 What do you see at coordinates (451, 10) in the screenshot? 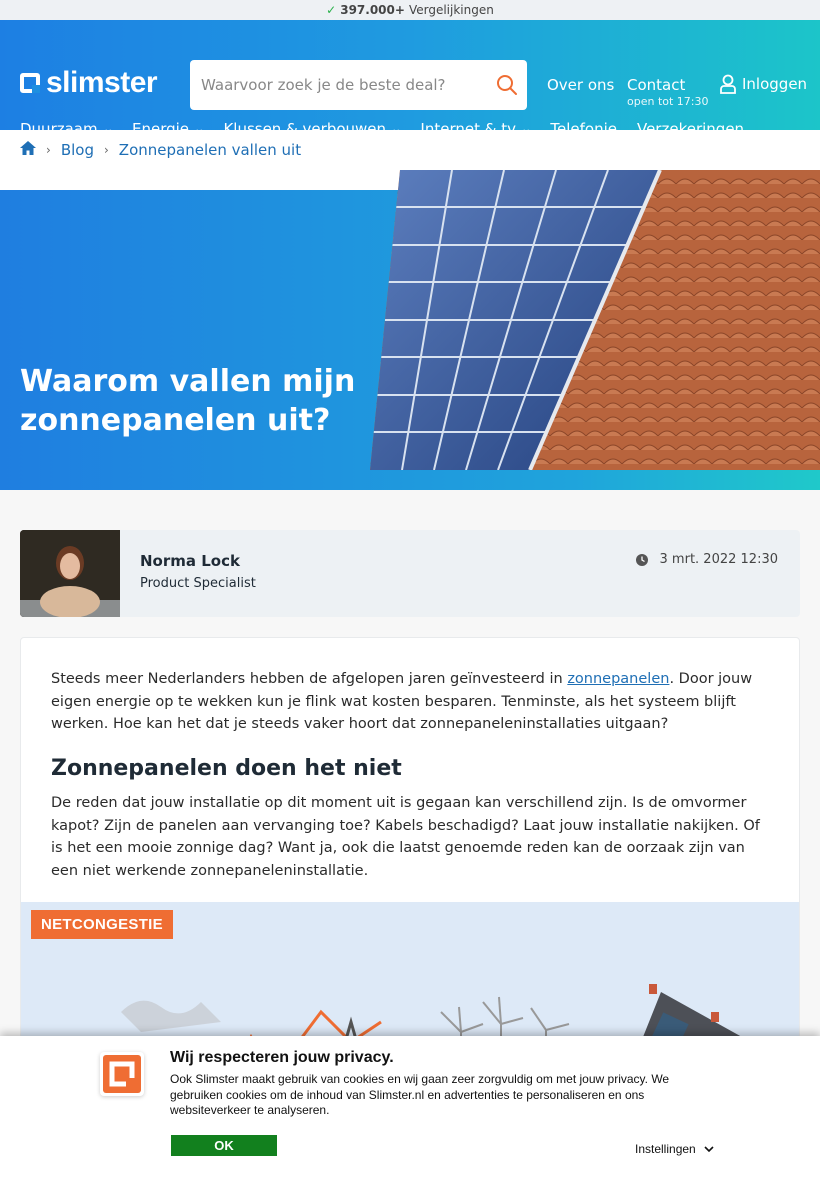
I see `comparison-label: Vergelijkingen` at bounding box center [451, 10].